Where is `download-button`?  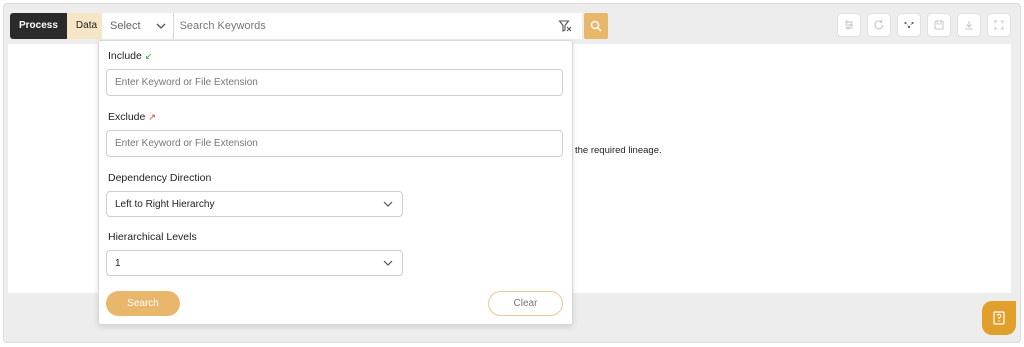
download-button is located at coordinates (969, 25).